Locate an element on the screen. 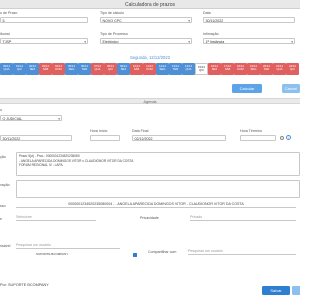  day-cell: 05/12 SEG is located at coordinates (71, 69).